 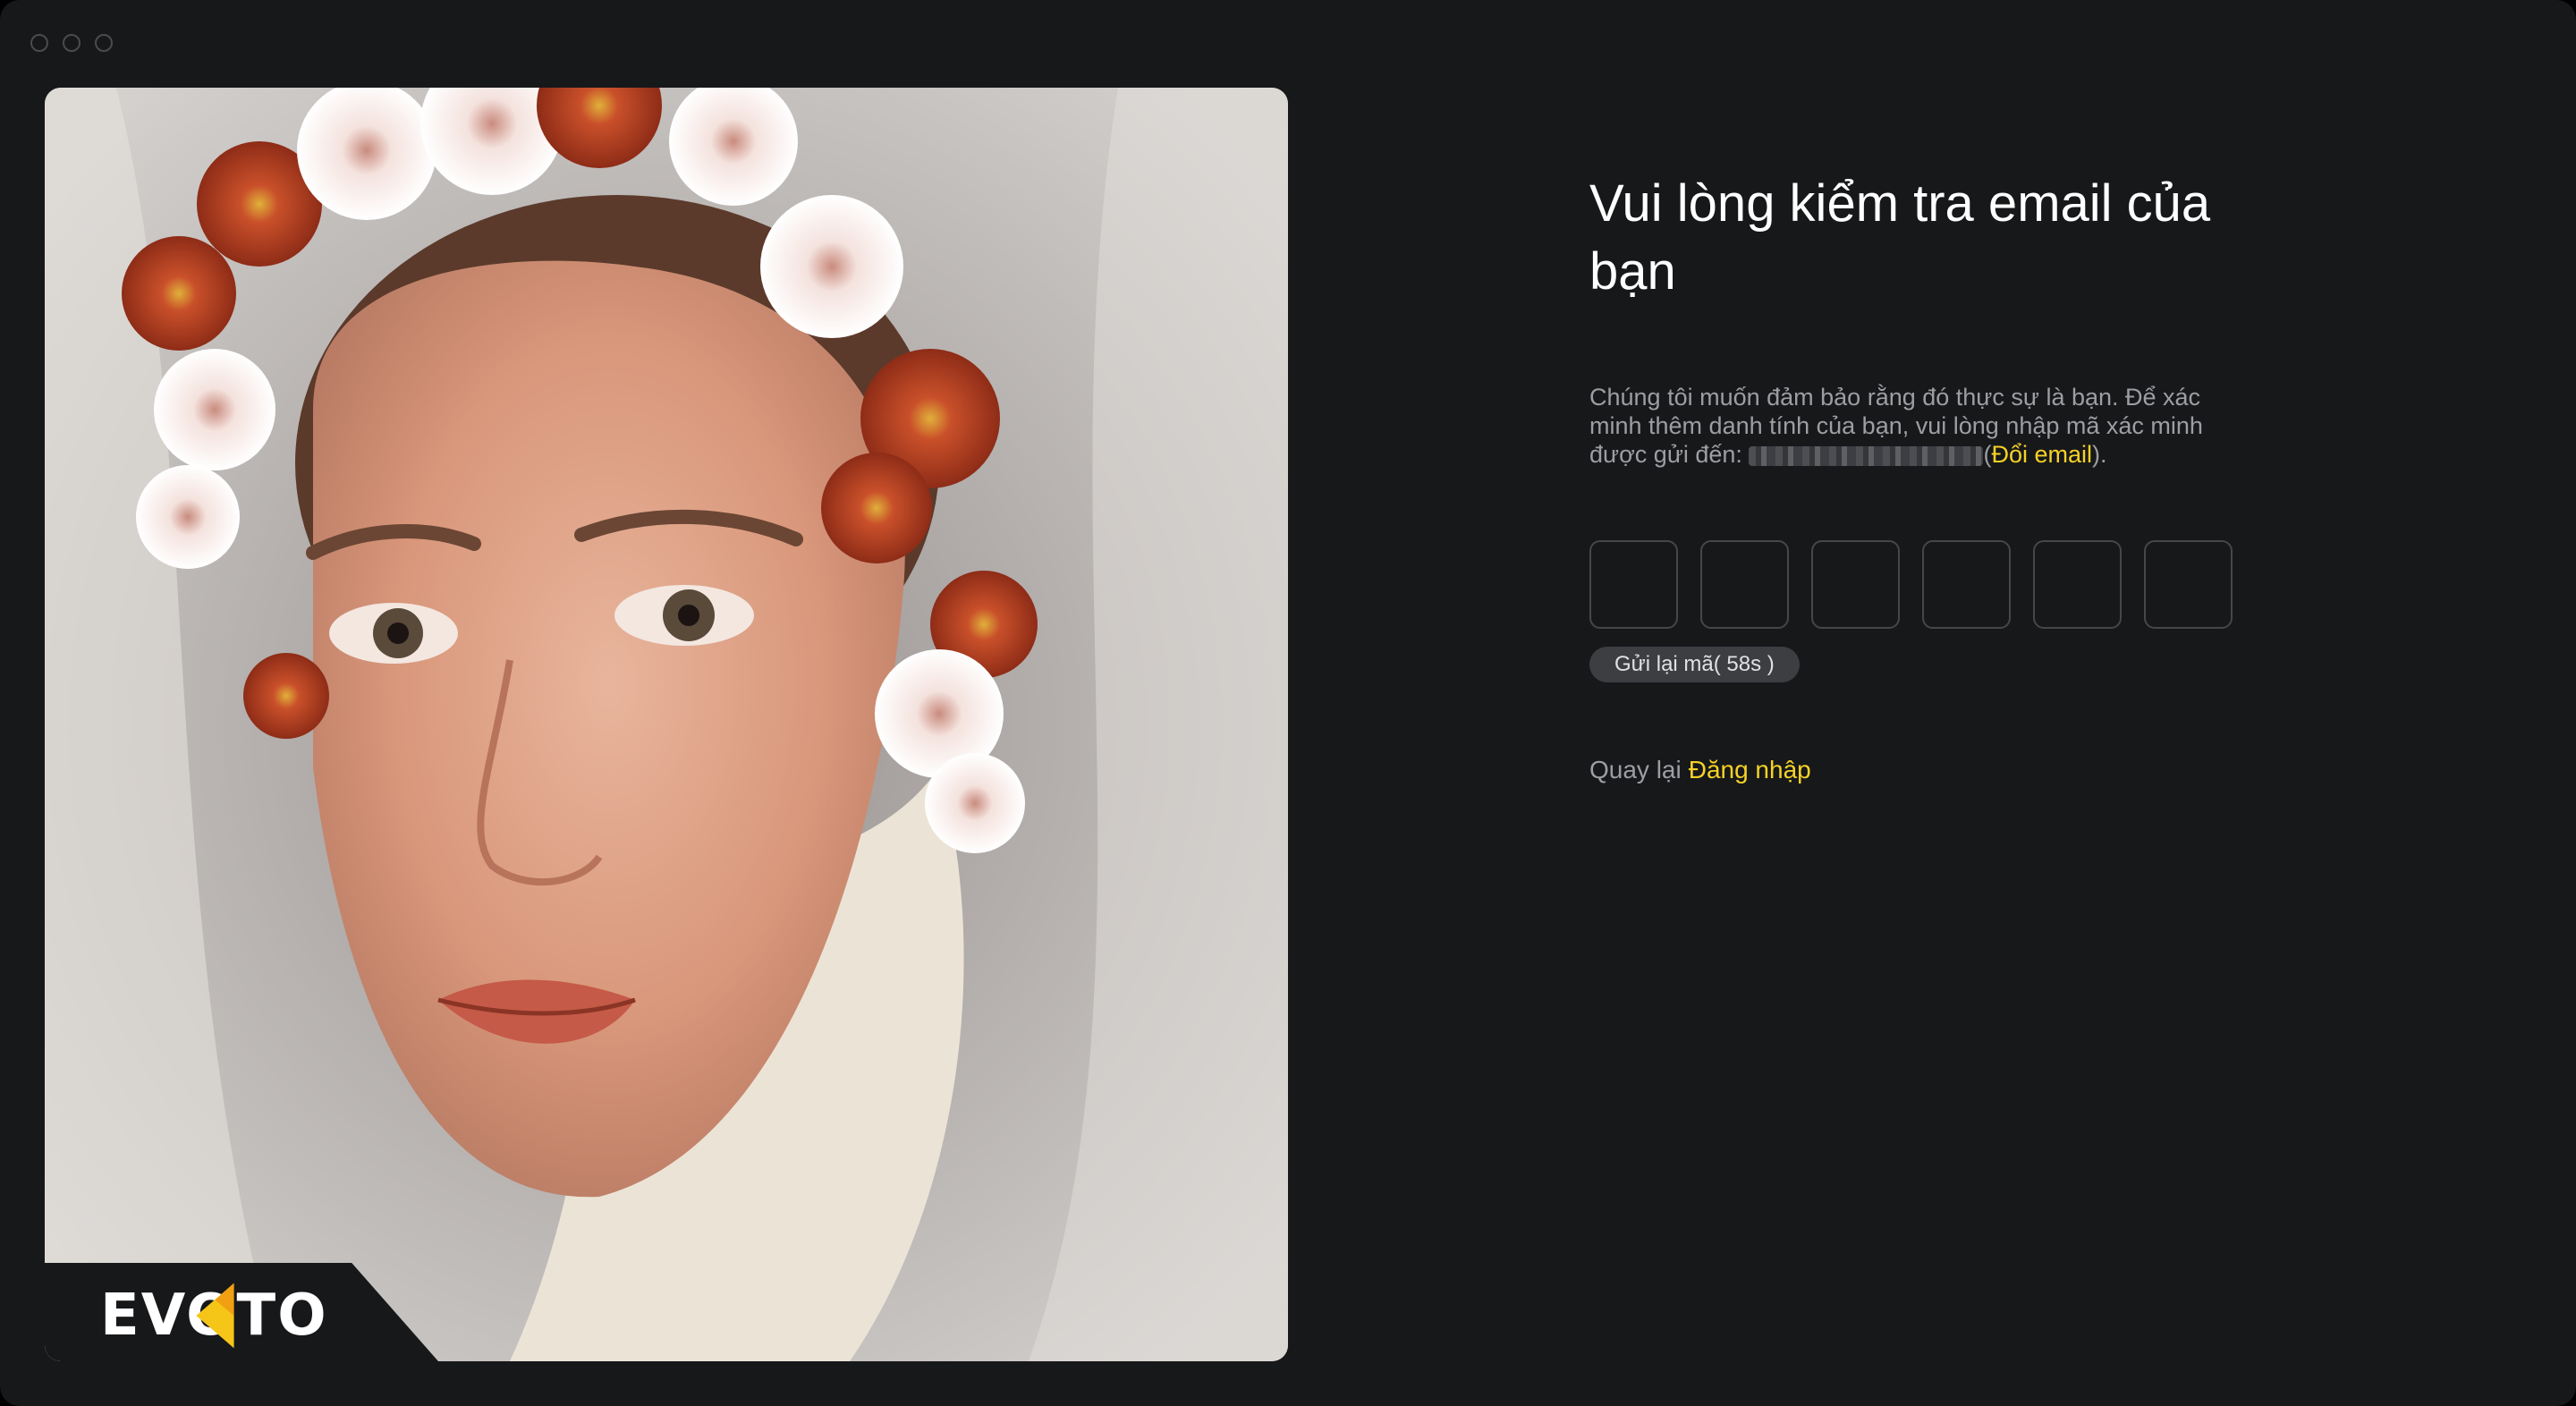 I want to click on description-suffix: )., so click(x=2099, y=455).